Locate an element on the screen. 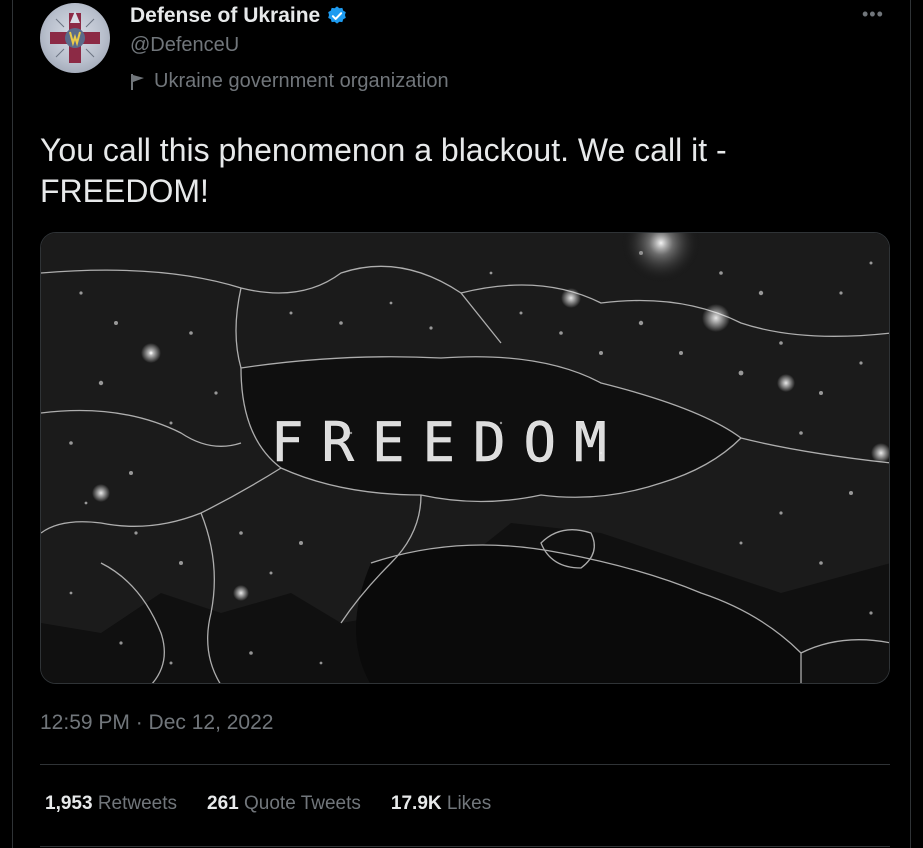 This screenshot has width=923, height=848. likes-count: 17.9K is located at coordinates (416, 803).